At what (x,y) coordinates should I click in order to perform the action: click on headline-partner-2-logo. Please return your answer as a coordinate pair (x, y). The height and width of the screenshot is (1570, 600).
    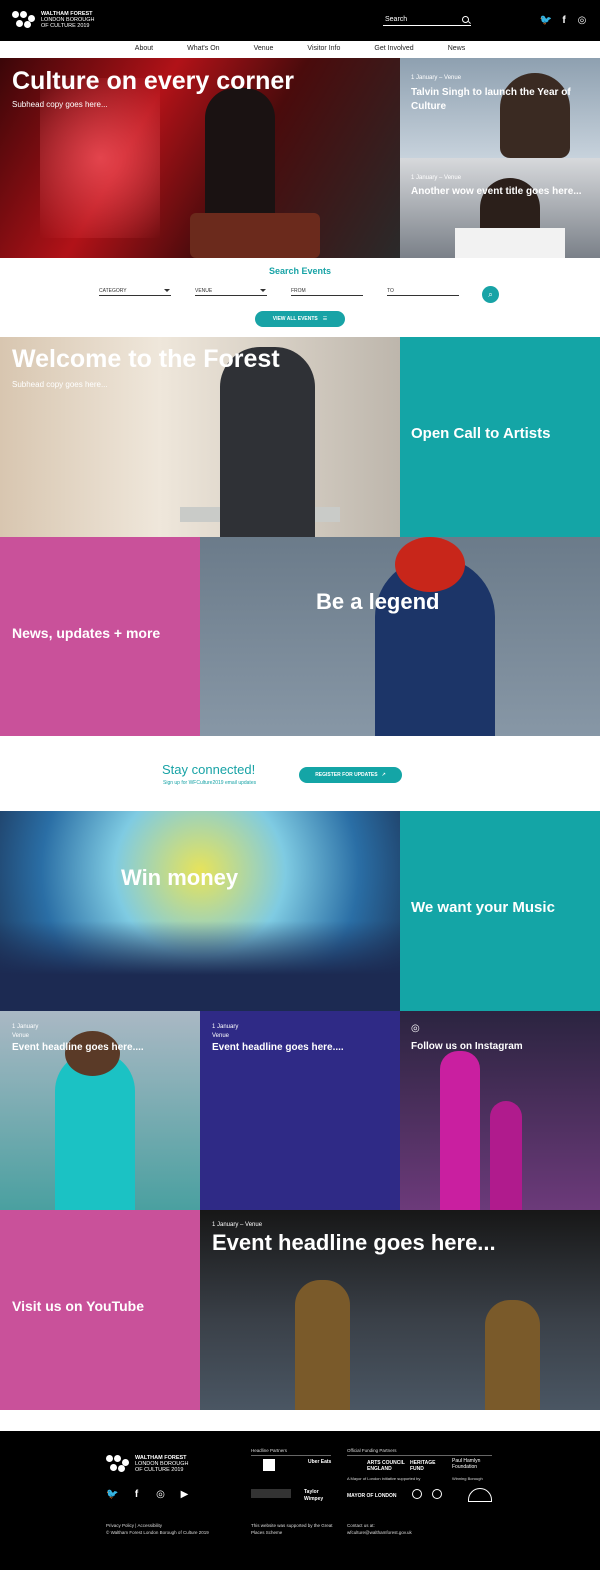
    Looking at the image, I should click on (271, 1493).